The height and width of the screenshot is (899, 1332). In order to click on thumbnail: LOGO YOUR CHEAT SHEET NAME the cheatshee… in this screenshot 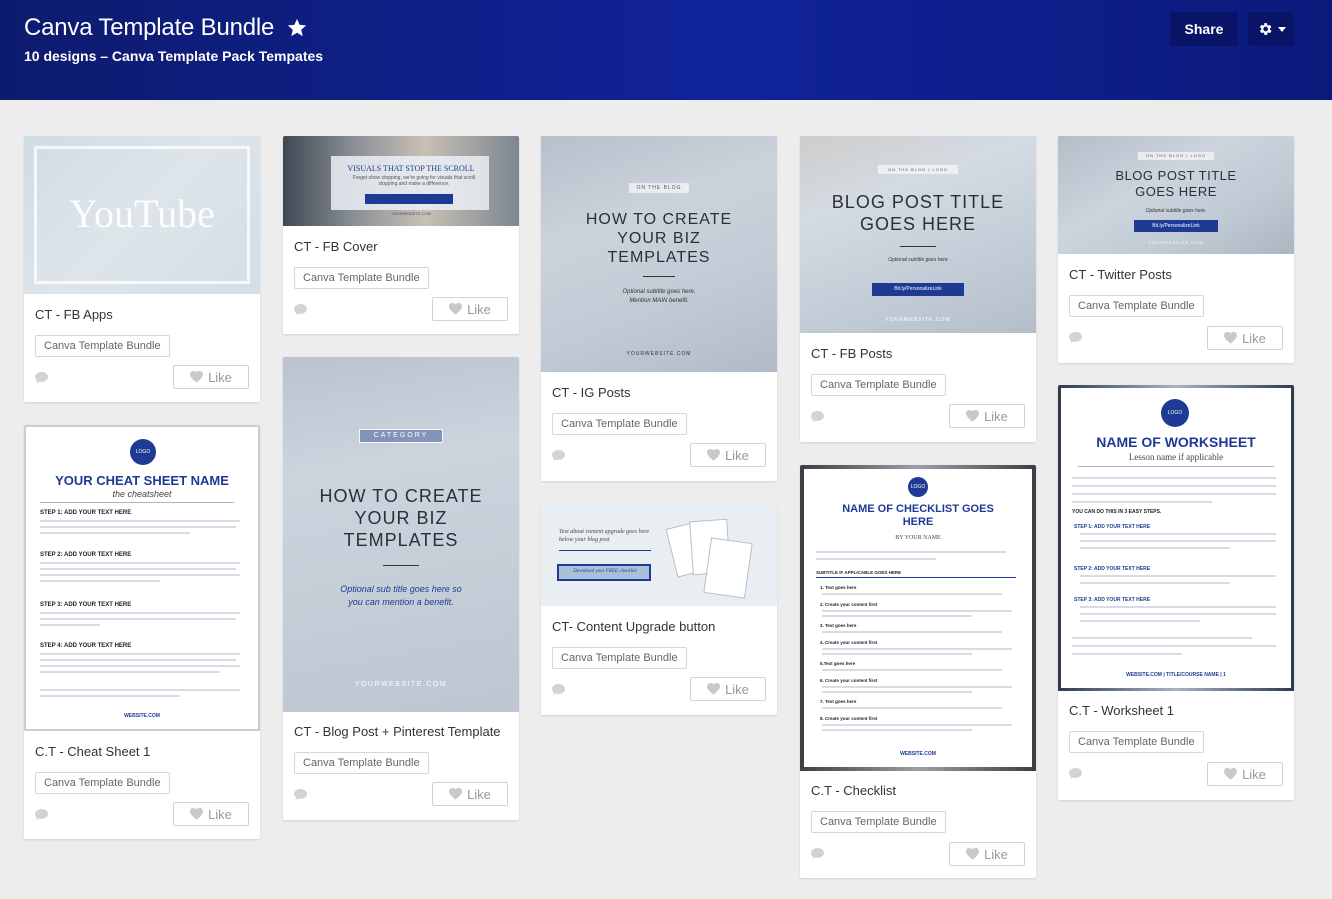, I will do `click(142, 578)`.